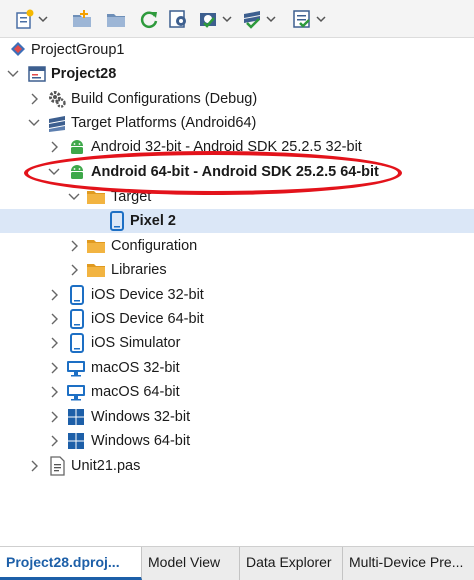 This screenshot has height=580, width=474. I want to click on tree-item-macos-64: macOS 64-bit, so click(237, 392).